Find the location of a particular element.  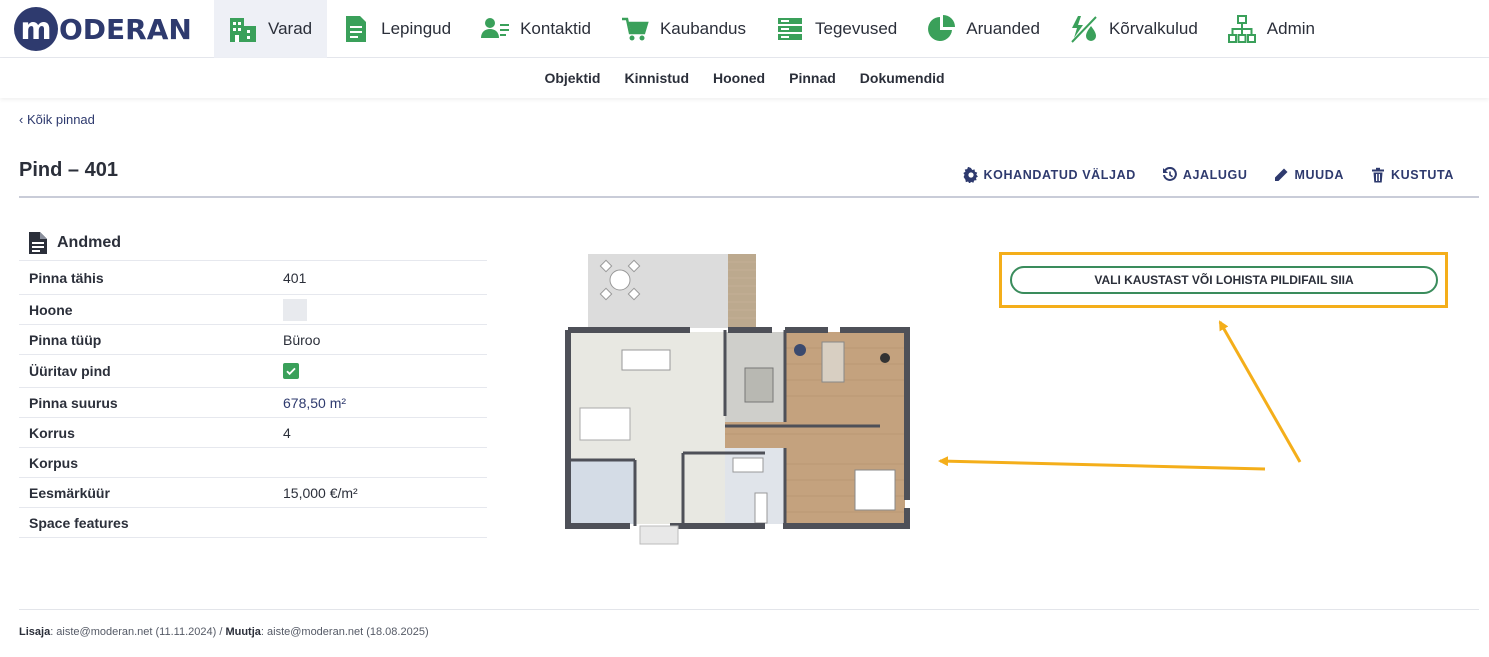

subnav-dokumendid: Dokumendid is located at coordinates (902, 78).